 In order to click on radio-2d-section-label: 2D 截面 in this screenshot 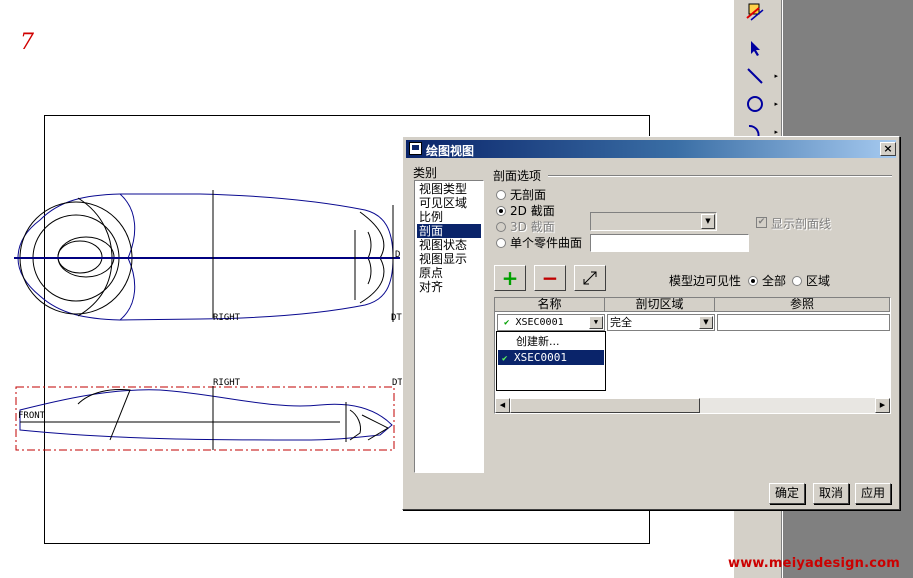, I will do `click(532, 211)`.